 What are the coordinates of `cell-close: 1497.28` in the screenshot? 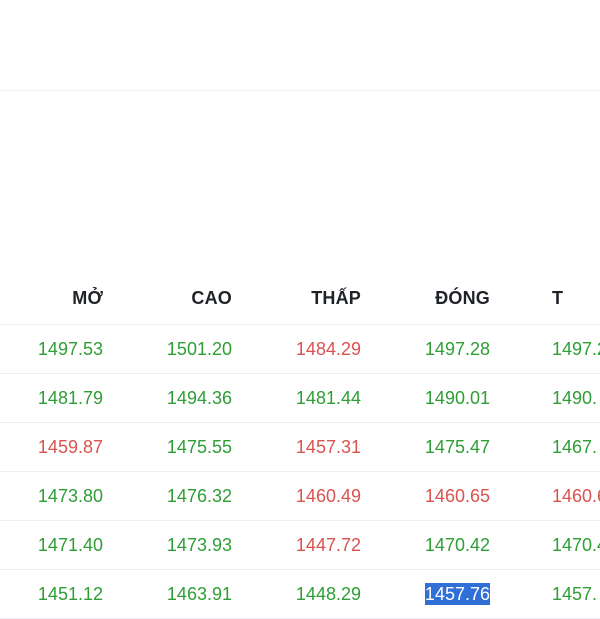 It's located at (430, 349).